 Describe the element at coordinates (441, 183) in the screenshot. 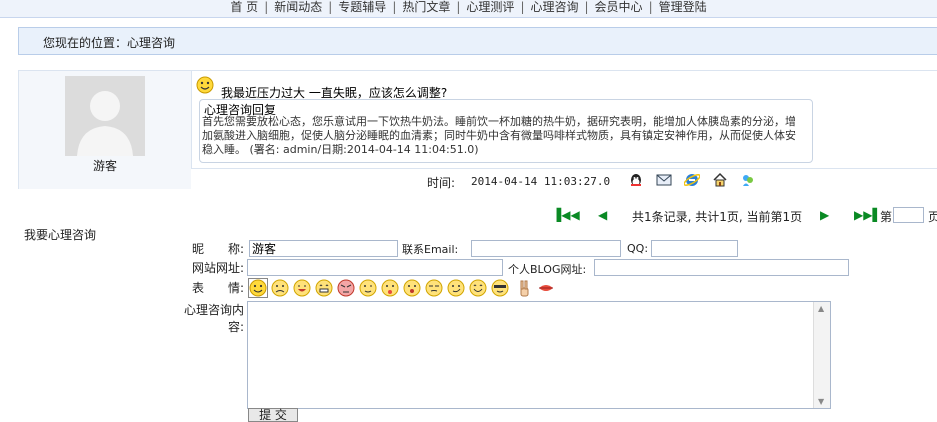

I see `time-label: 时间:` at that location.